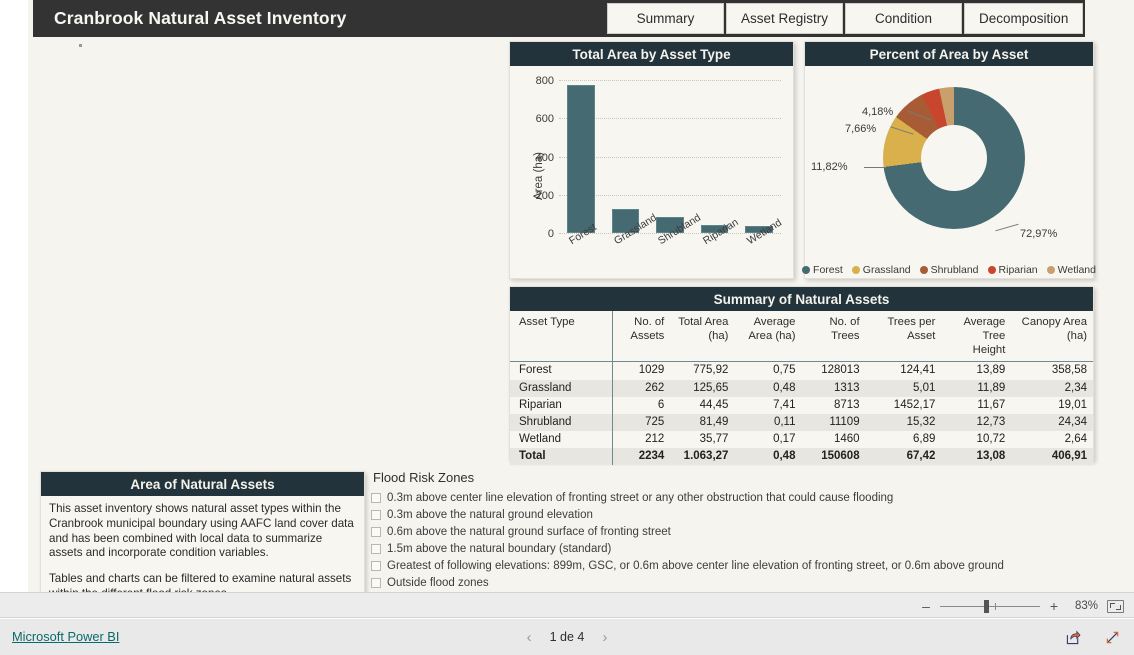 This screenshot has height=655, width=1134. What do you see at coordinates (561, 405) in the screenshot?
I see `table-cell: Riparian` at bounding box center [561, 405].